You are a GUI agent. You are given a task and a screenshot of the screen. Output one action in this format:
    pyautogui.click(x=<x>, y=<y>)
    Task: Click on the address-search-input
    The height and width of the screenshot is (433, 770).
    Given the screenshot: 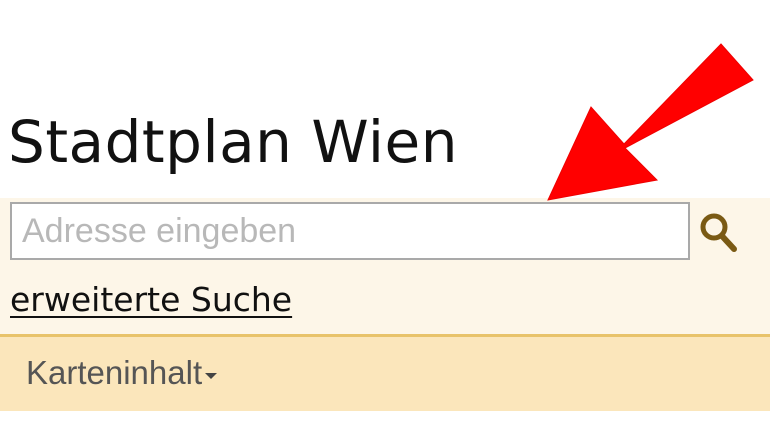 What is the action you would take?
    pyautogui.click(x=350, y=231)
    